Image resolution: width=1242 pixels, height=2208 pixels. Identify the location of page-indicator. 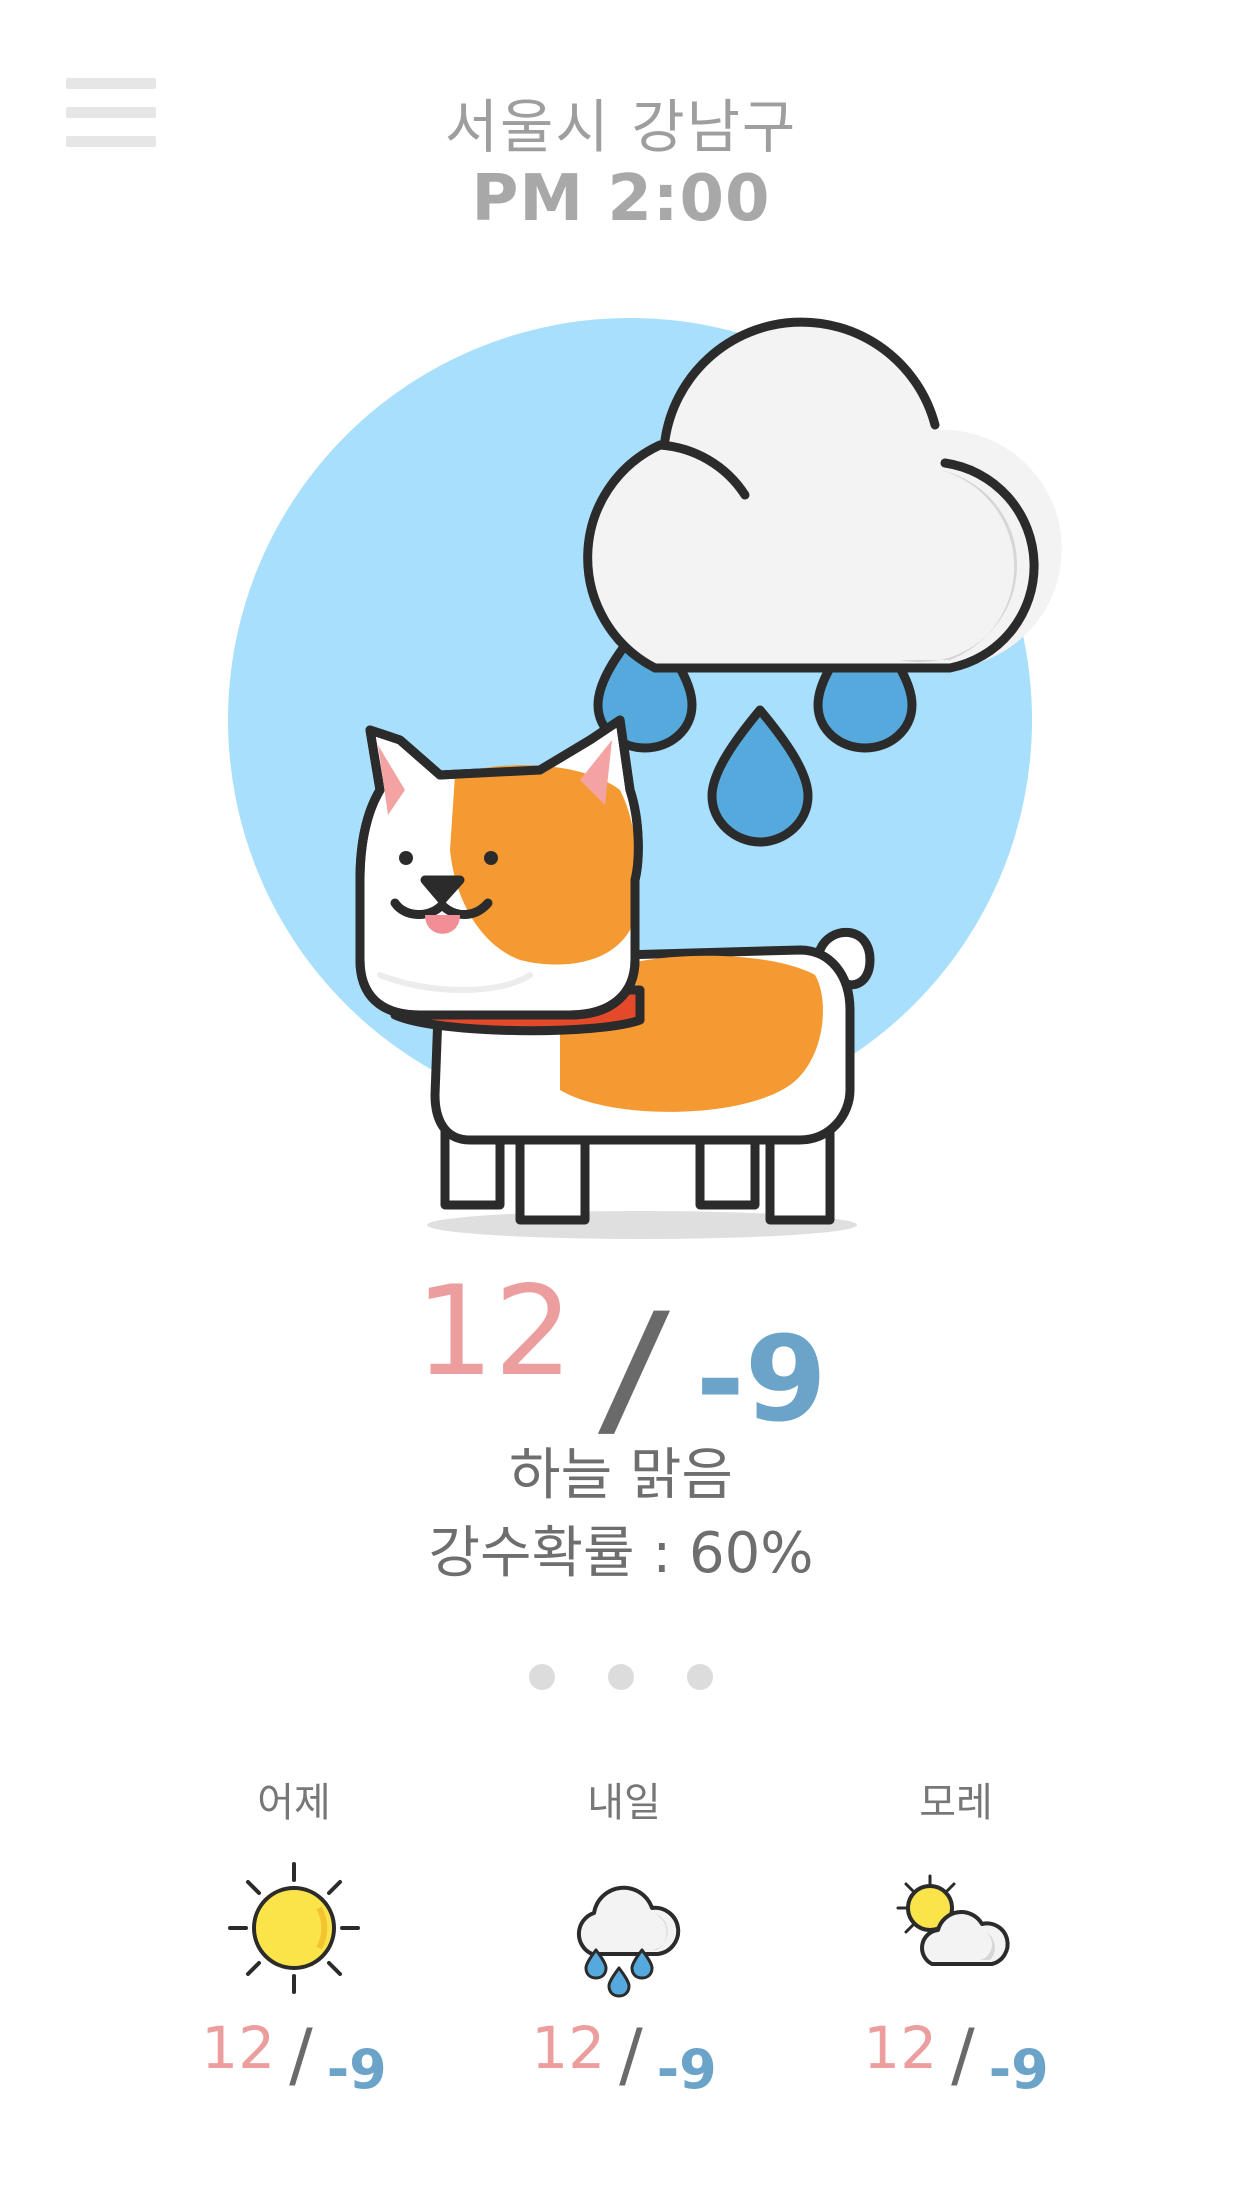
(621, 1679).